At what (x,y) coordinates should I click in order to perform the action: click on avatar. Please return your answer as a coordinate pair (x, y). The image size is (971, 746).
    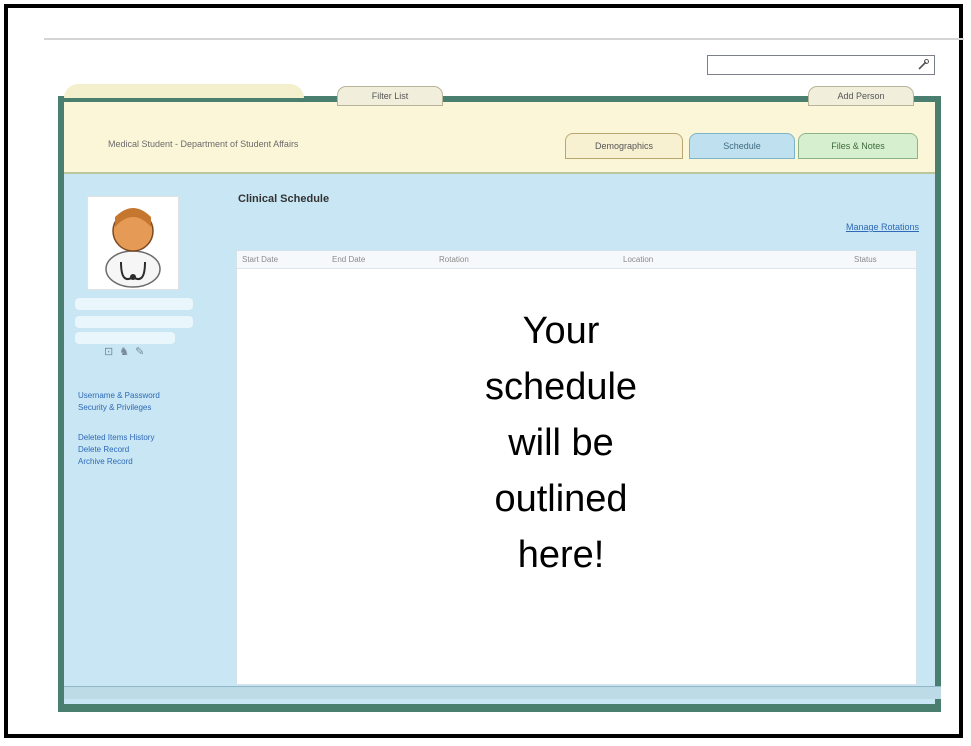
    Looking at the image, I should click on (133, 243).